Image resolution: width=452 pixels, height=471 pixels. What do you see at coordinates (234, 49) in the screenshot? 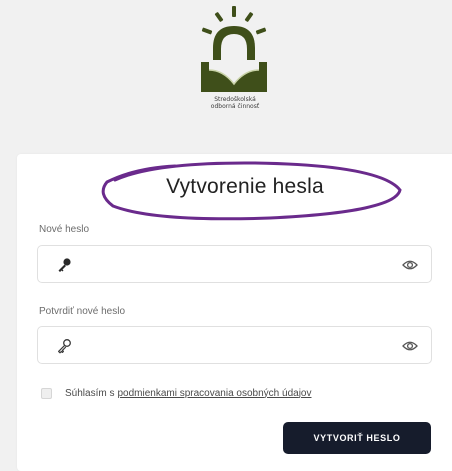
I see `sun-book-logo-icon` at bounding box center [234, 49].